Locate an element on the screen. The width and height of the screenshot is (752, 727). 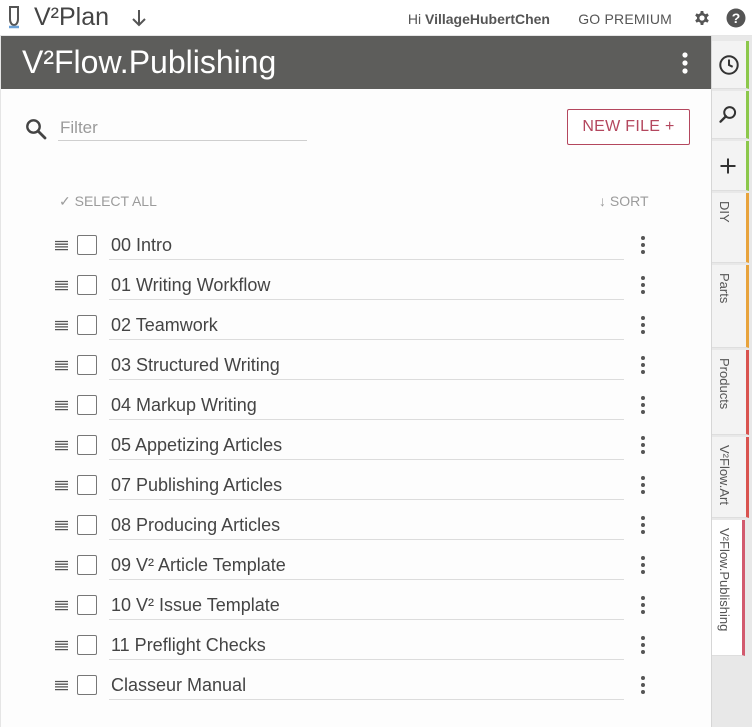
greeting-prefix: Hi is located at coordinates (416, 19).